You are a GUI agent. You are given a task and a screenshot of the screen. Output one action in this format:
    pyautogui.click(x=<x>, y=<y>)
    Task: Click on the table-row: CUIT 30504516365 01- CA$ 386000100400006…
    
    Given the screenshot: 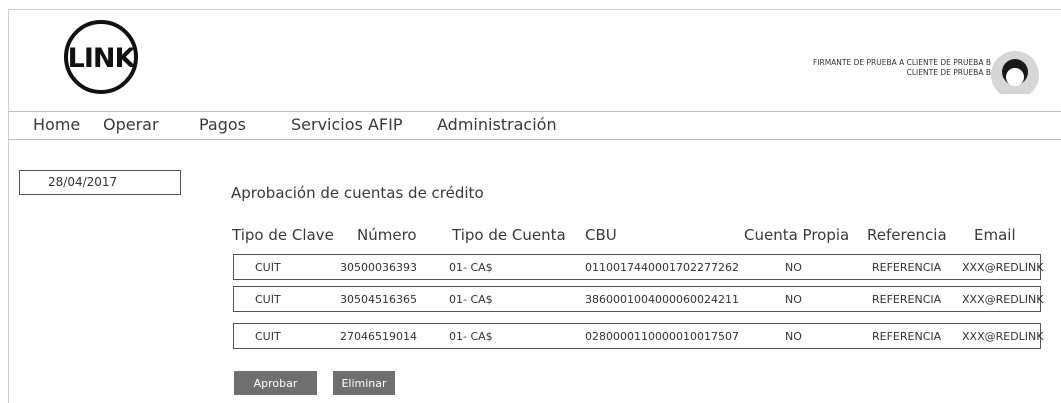 What is the action you would take?
    pyautogui.click(x=638, y=299)
    